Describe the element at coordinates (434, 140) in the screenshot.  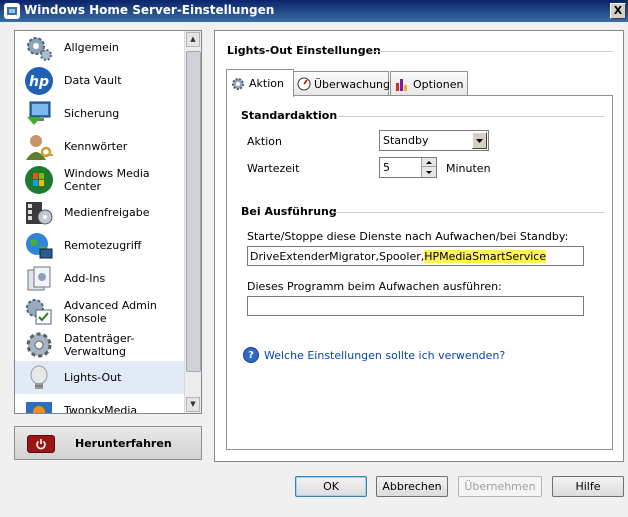
I see `action-select: Standby` at that location.